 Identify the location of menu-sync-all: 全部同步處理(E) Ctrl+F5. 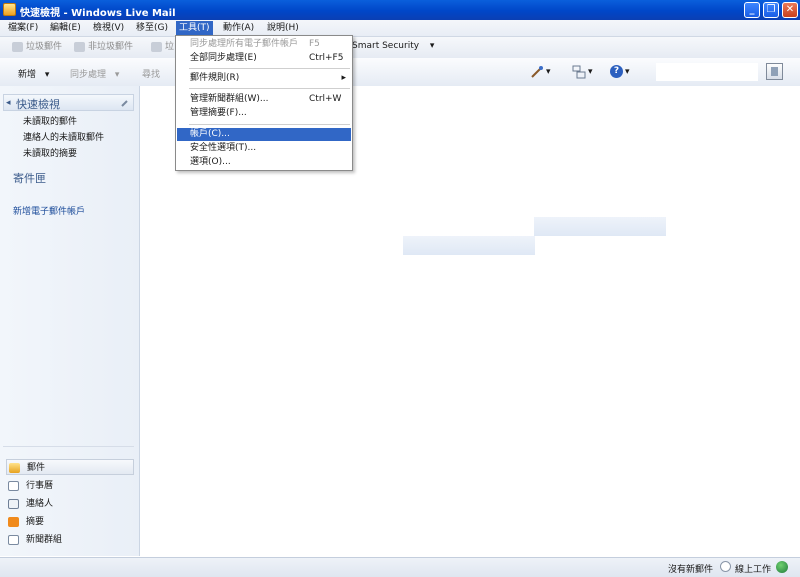
(264, 58).